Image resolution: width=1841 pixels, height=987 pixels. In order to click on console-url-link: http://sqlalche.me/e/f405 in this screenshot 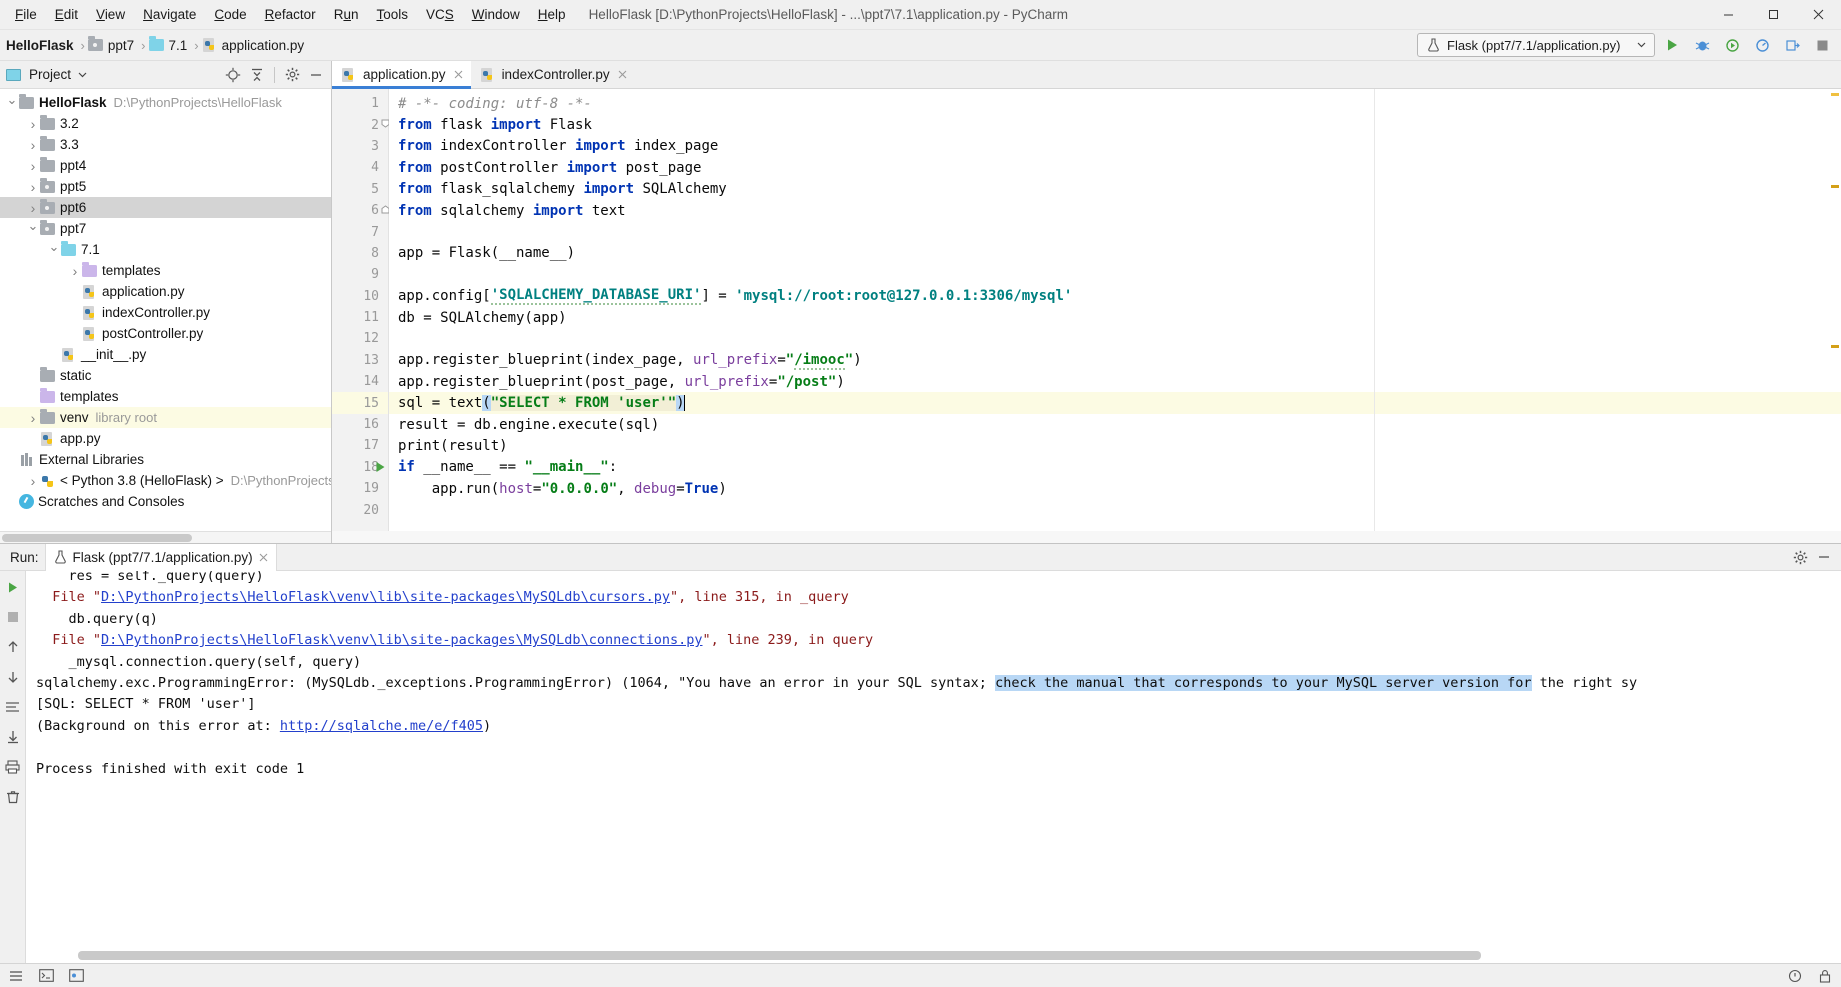, I will do `click(381, 726)`.